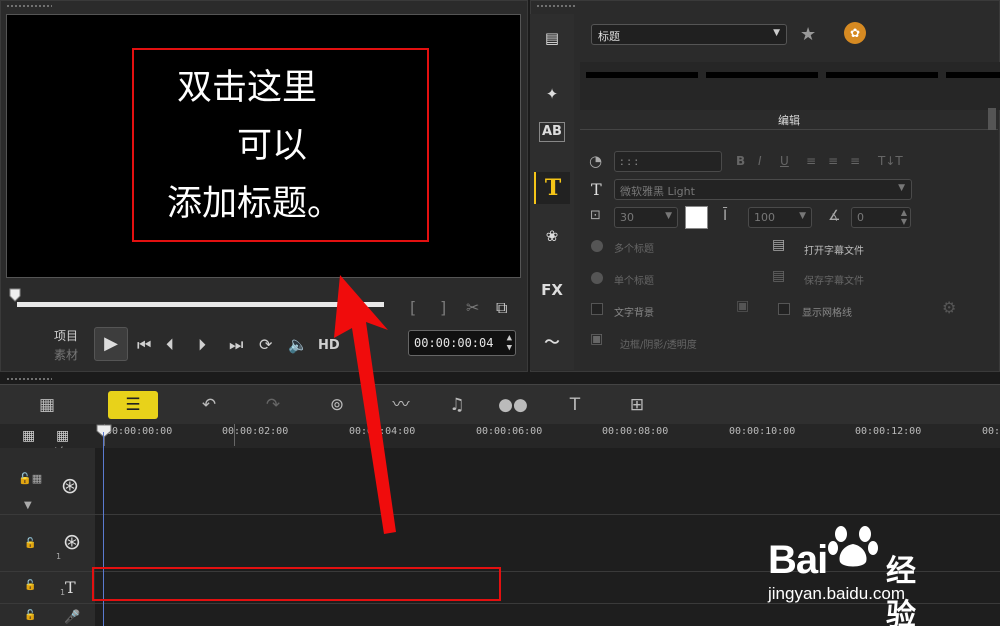 The image size is (1000, 626). What do you see at coordinates (513, 405) in the screenshot?
I see `motion-tracking-icon: ●●` at bounding box center [513, 405].